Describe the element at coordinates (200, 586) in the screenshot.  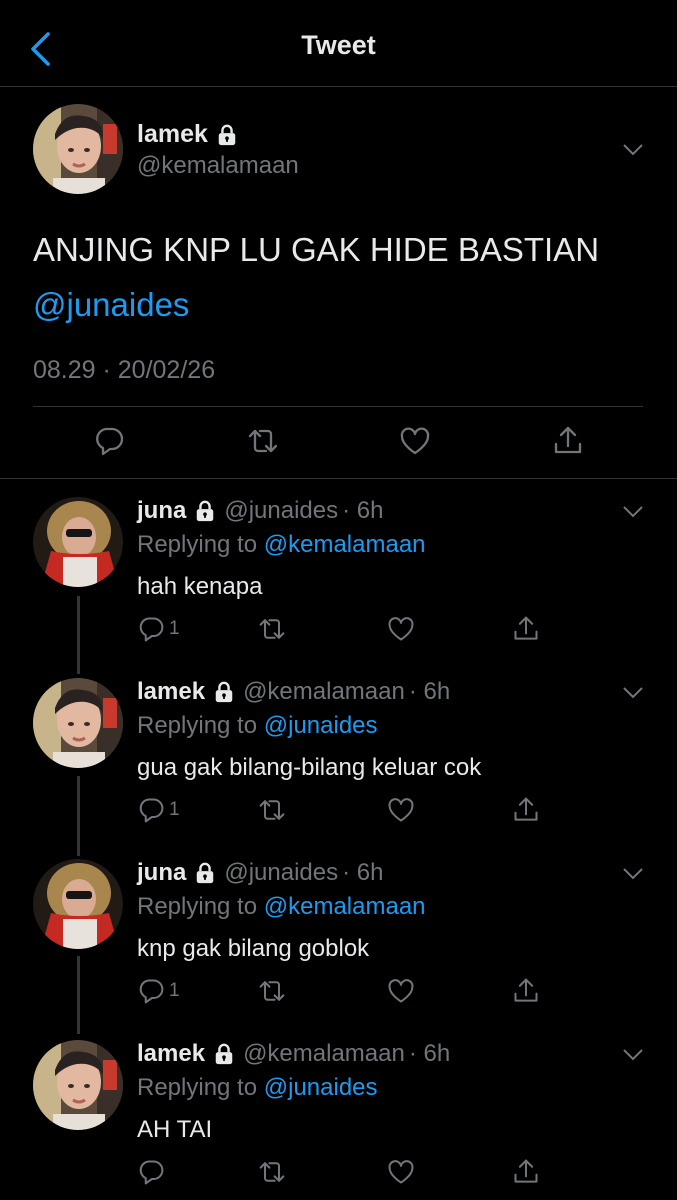
I see `reply-text: hah kenapa` at that location.